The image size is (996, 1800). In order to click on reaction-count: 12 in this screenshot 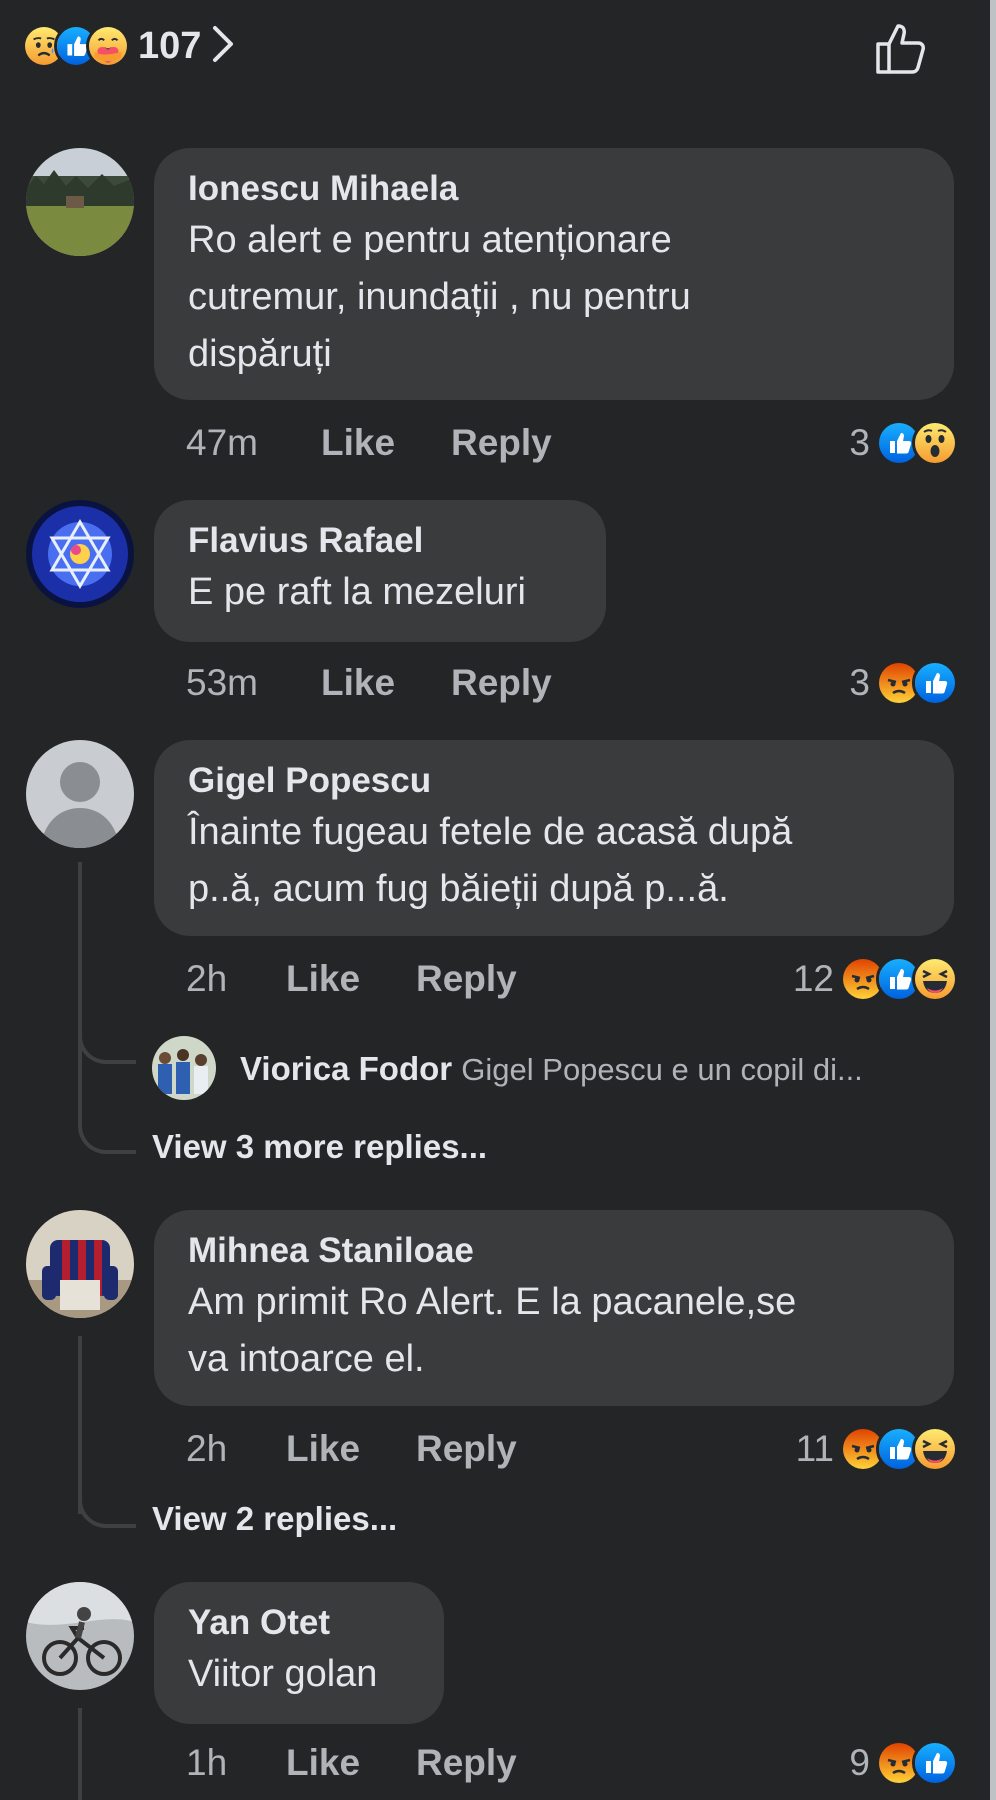, I will do `click(813, 978)`.